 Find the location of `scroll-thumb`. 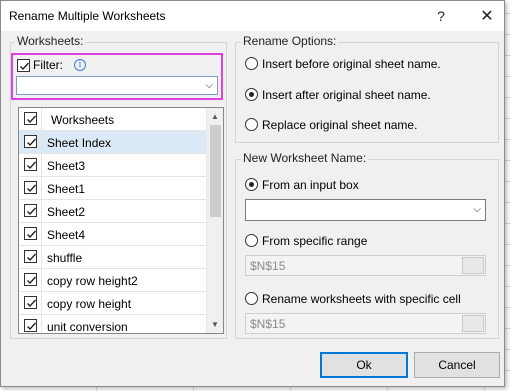

scroll-thumb is located at coordinates (215, 171).